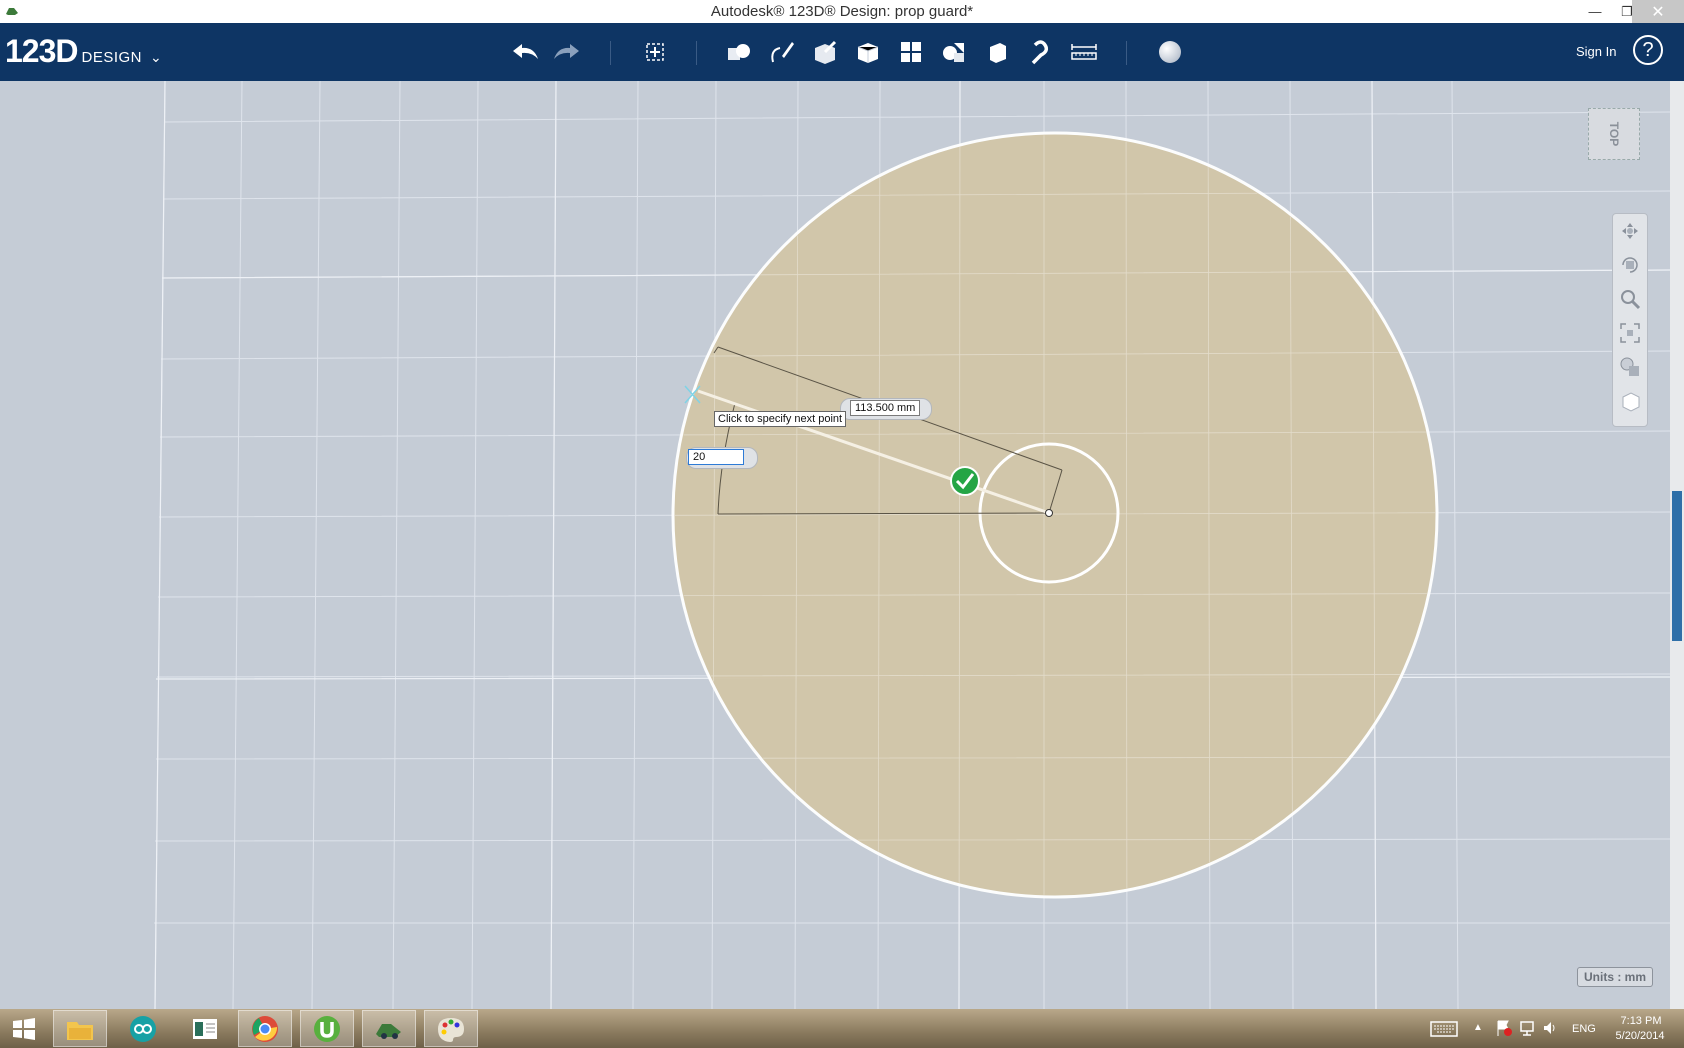  What do you see at coordinates (842, 1028) in the screenshot?
I see `windows-taskbar: ▲ ENG 7:13 PM 5/20/2014` at bounding box center [842, 1028].